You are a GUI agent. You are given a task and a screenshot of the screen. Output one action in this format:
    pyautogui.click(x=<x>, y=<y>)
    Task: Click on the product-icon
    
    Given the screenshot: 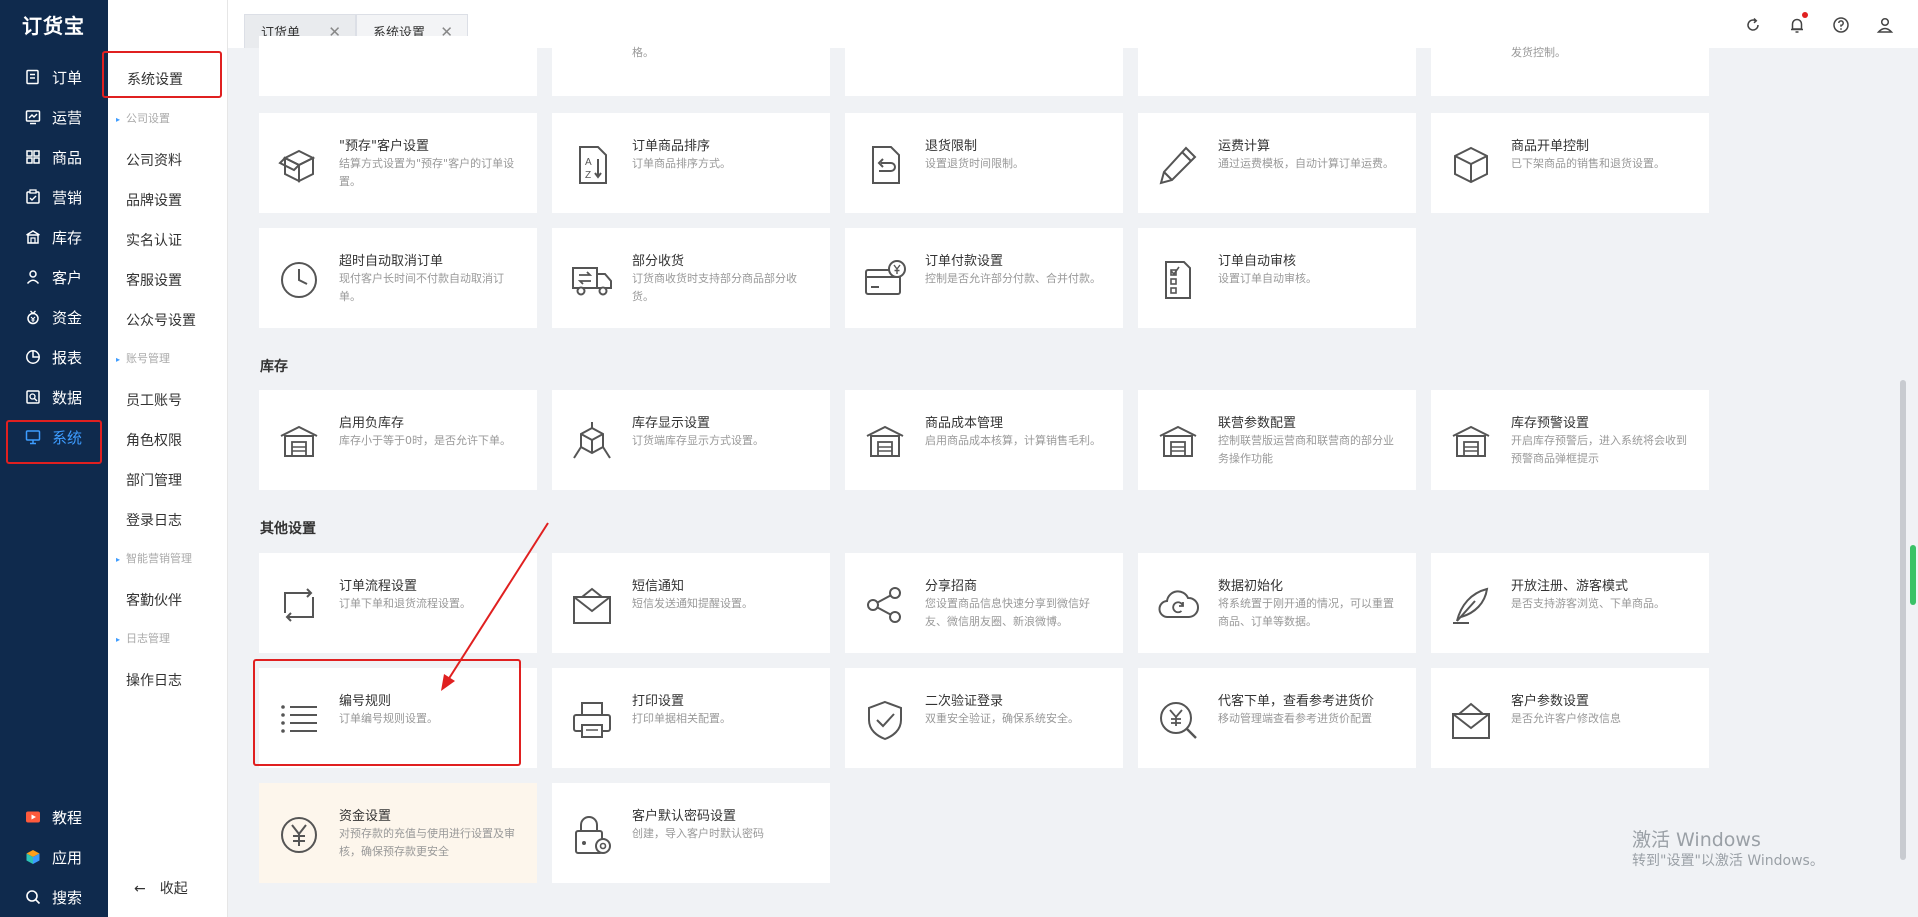 What is the action you would take?
    pyautogui.click(x=33, y=157)
    